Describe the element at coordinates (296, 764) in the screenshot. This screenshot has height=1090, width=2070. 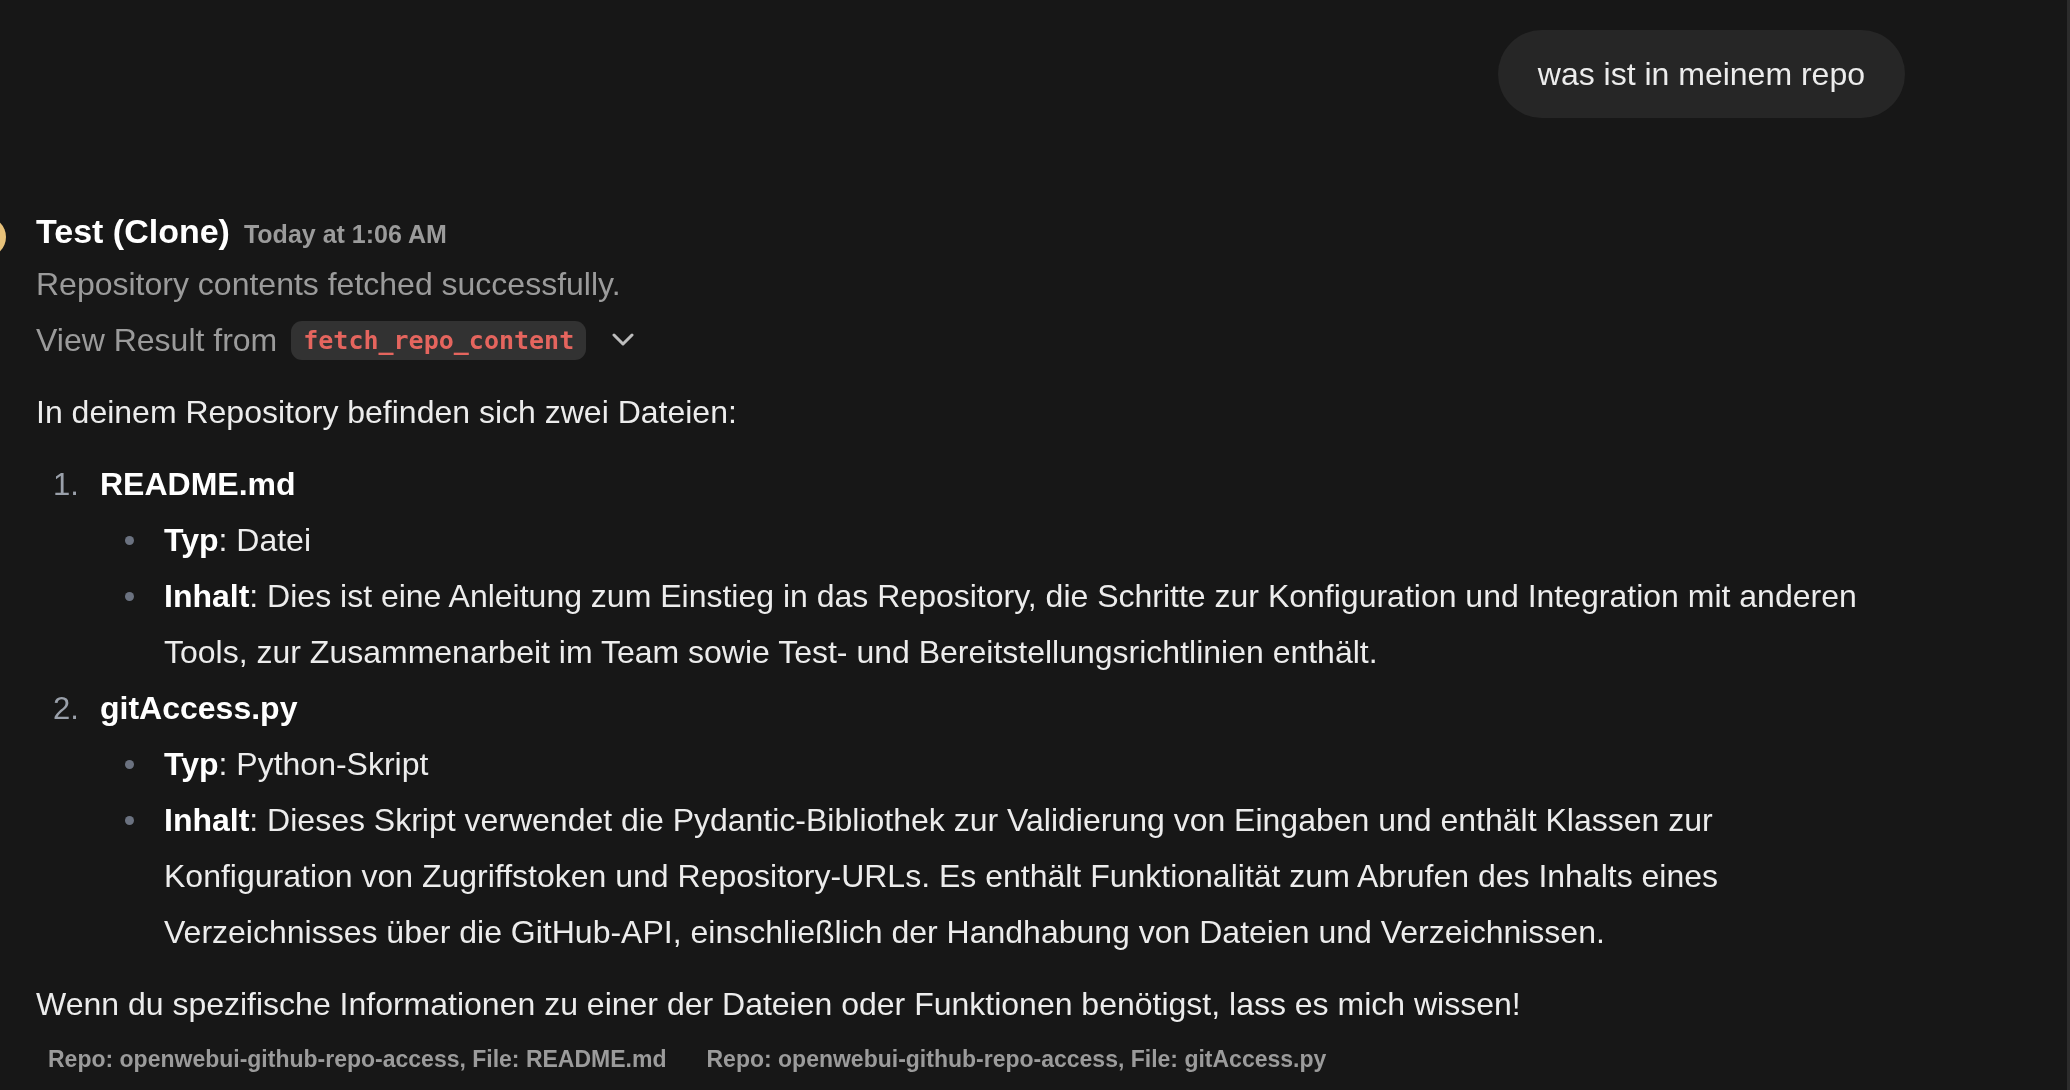
I see `detail-text: Typ: Python-Skript` at that location.